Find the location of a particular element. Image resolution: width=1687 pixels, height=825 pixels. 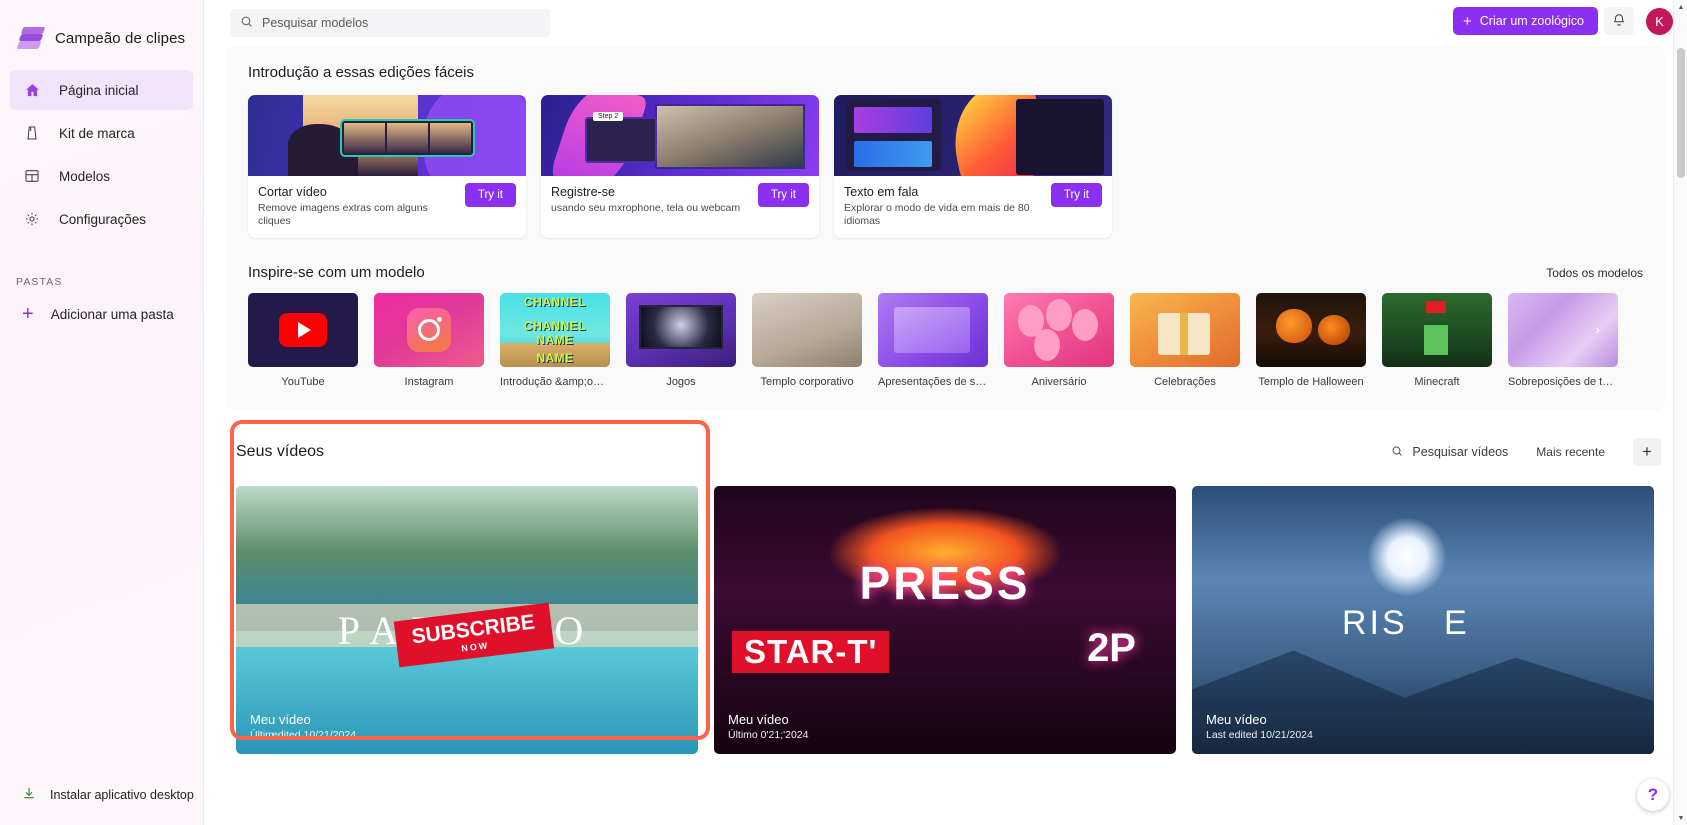

folders-caption: PASTAS is located at coordinates (39, 282).